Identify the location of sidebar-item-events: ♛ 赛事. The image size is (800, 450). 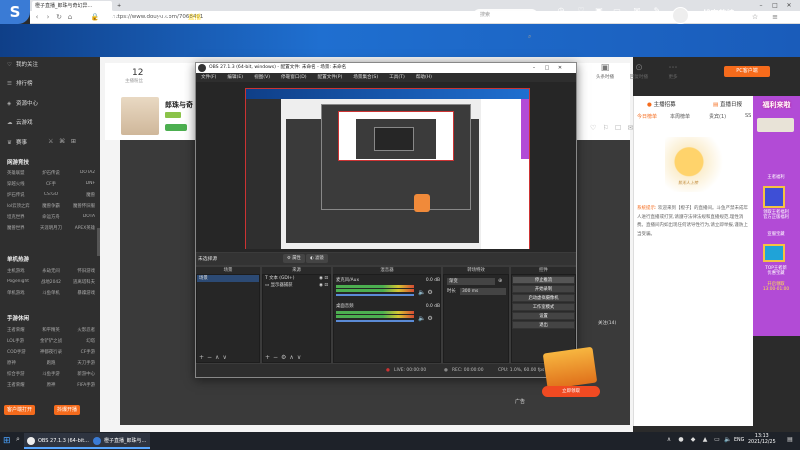
(17, 142).